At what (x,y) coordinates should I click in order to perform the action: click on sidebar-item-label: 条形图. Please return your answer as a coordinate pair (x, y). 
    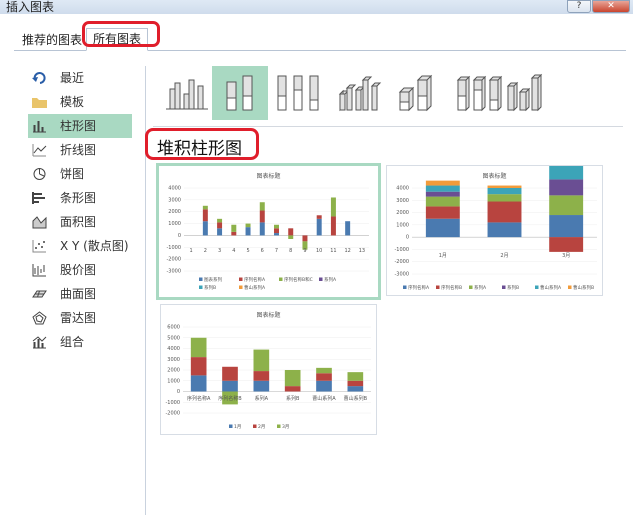
    Looking at the image, I should click on (78, 198).